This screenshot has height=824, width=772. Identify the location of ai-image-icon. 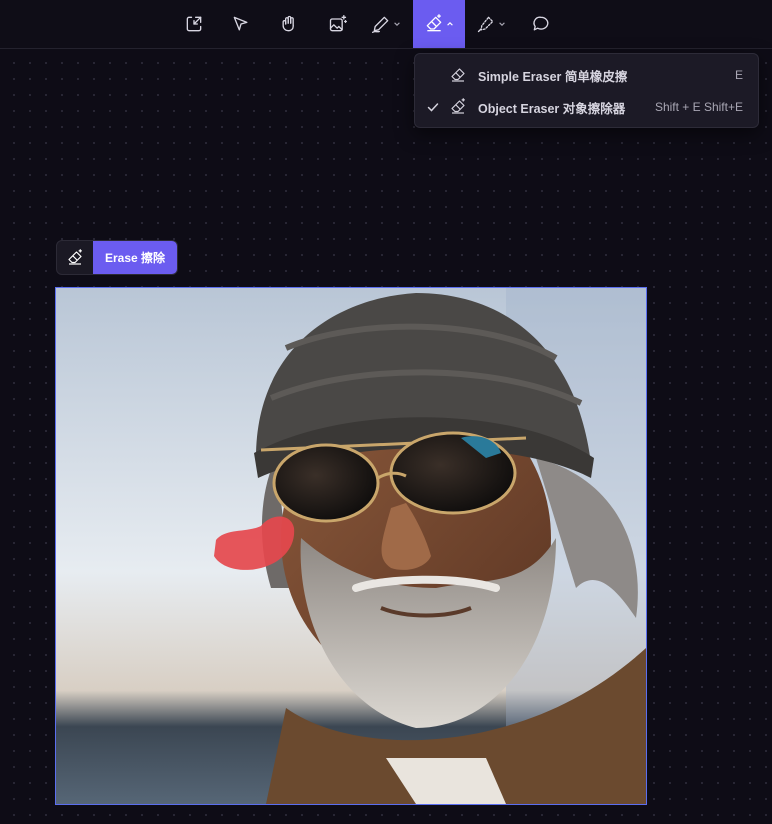
(338, 23).